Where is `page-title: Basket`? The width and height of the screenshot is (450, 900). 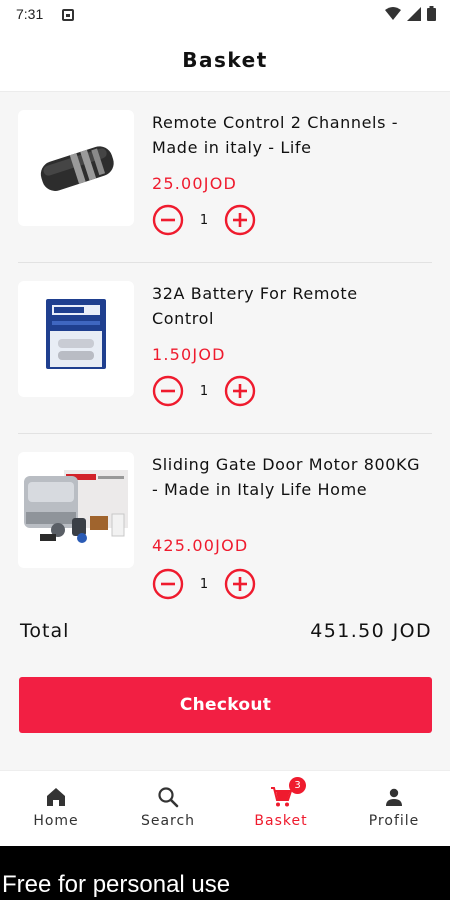
page-title: Basket is located at coordinates (225, 60).